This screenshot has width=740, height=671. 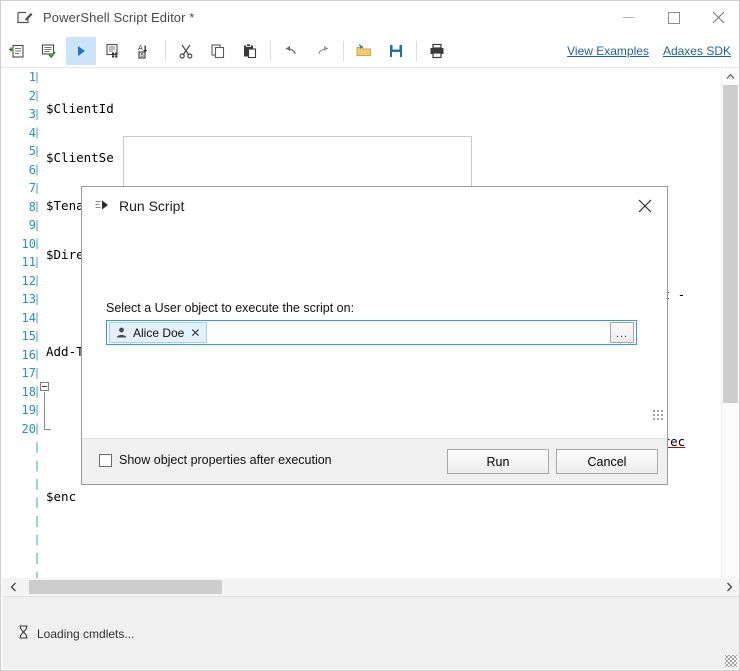 What do you see at coordinates (44, 411) in the screenshot?
I see `fold-guide-line` at bounding box center [44, 411].